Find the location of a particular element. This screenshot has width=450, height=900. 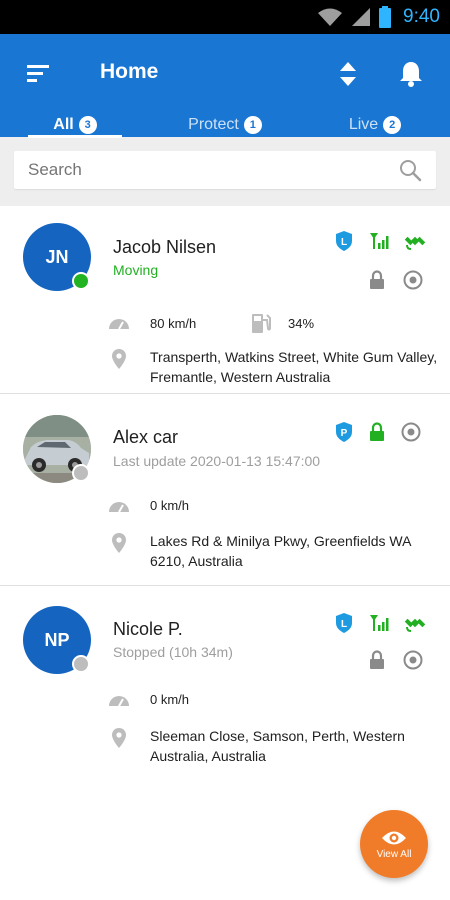

status-bar: 9:40 is located at coordinates (225, 17).